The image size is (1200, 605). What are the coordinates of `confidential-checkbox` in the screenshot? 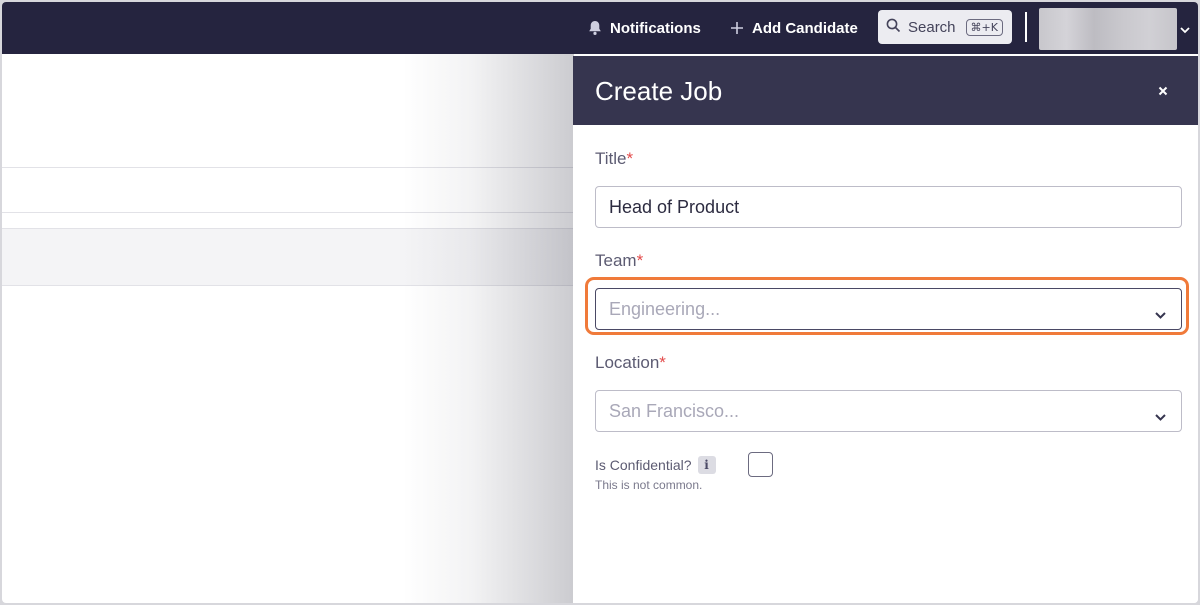 It's located at (760, 464).